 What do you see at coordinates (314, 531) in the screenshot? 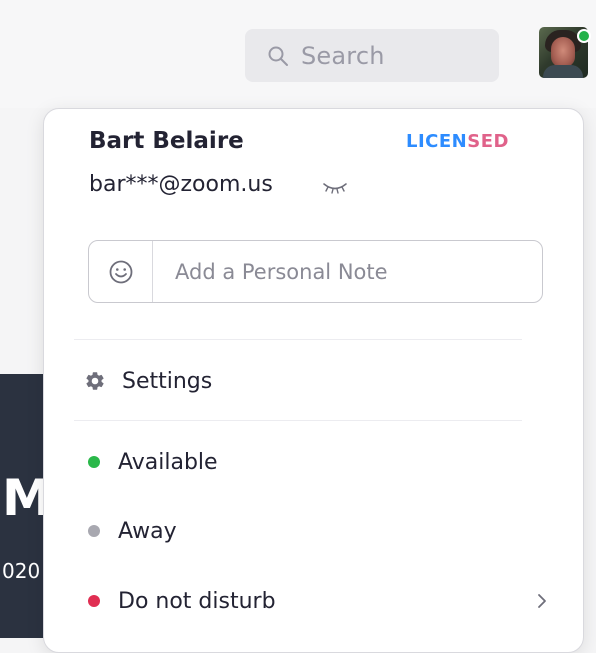
I see `status-away: Away` at bounding box center [314, 531].